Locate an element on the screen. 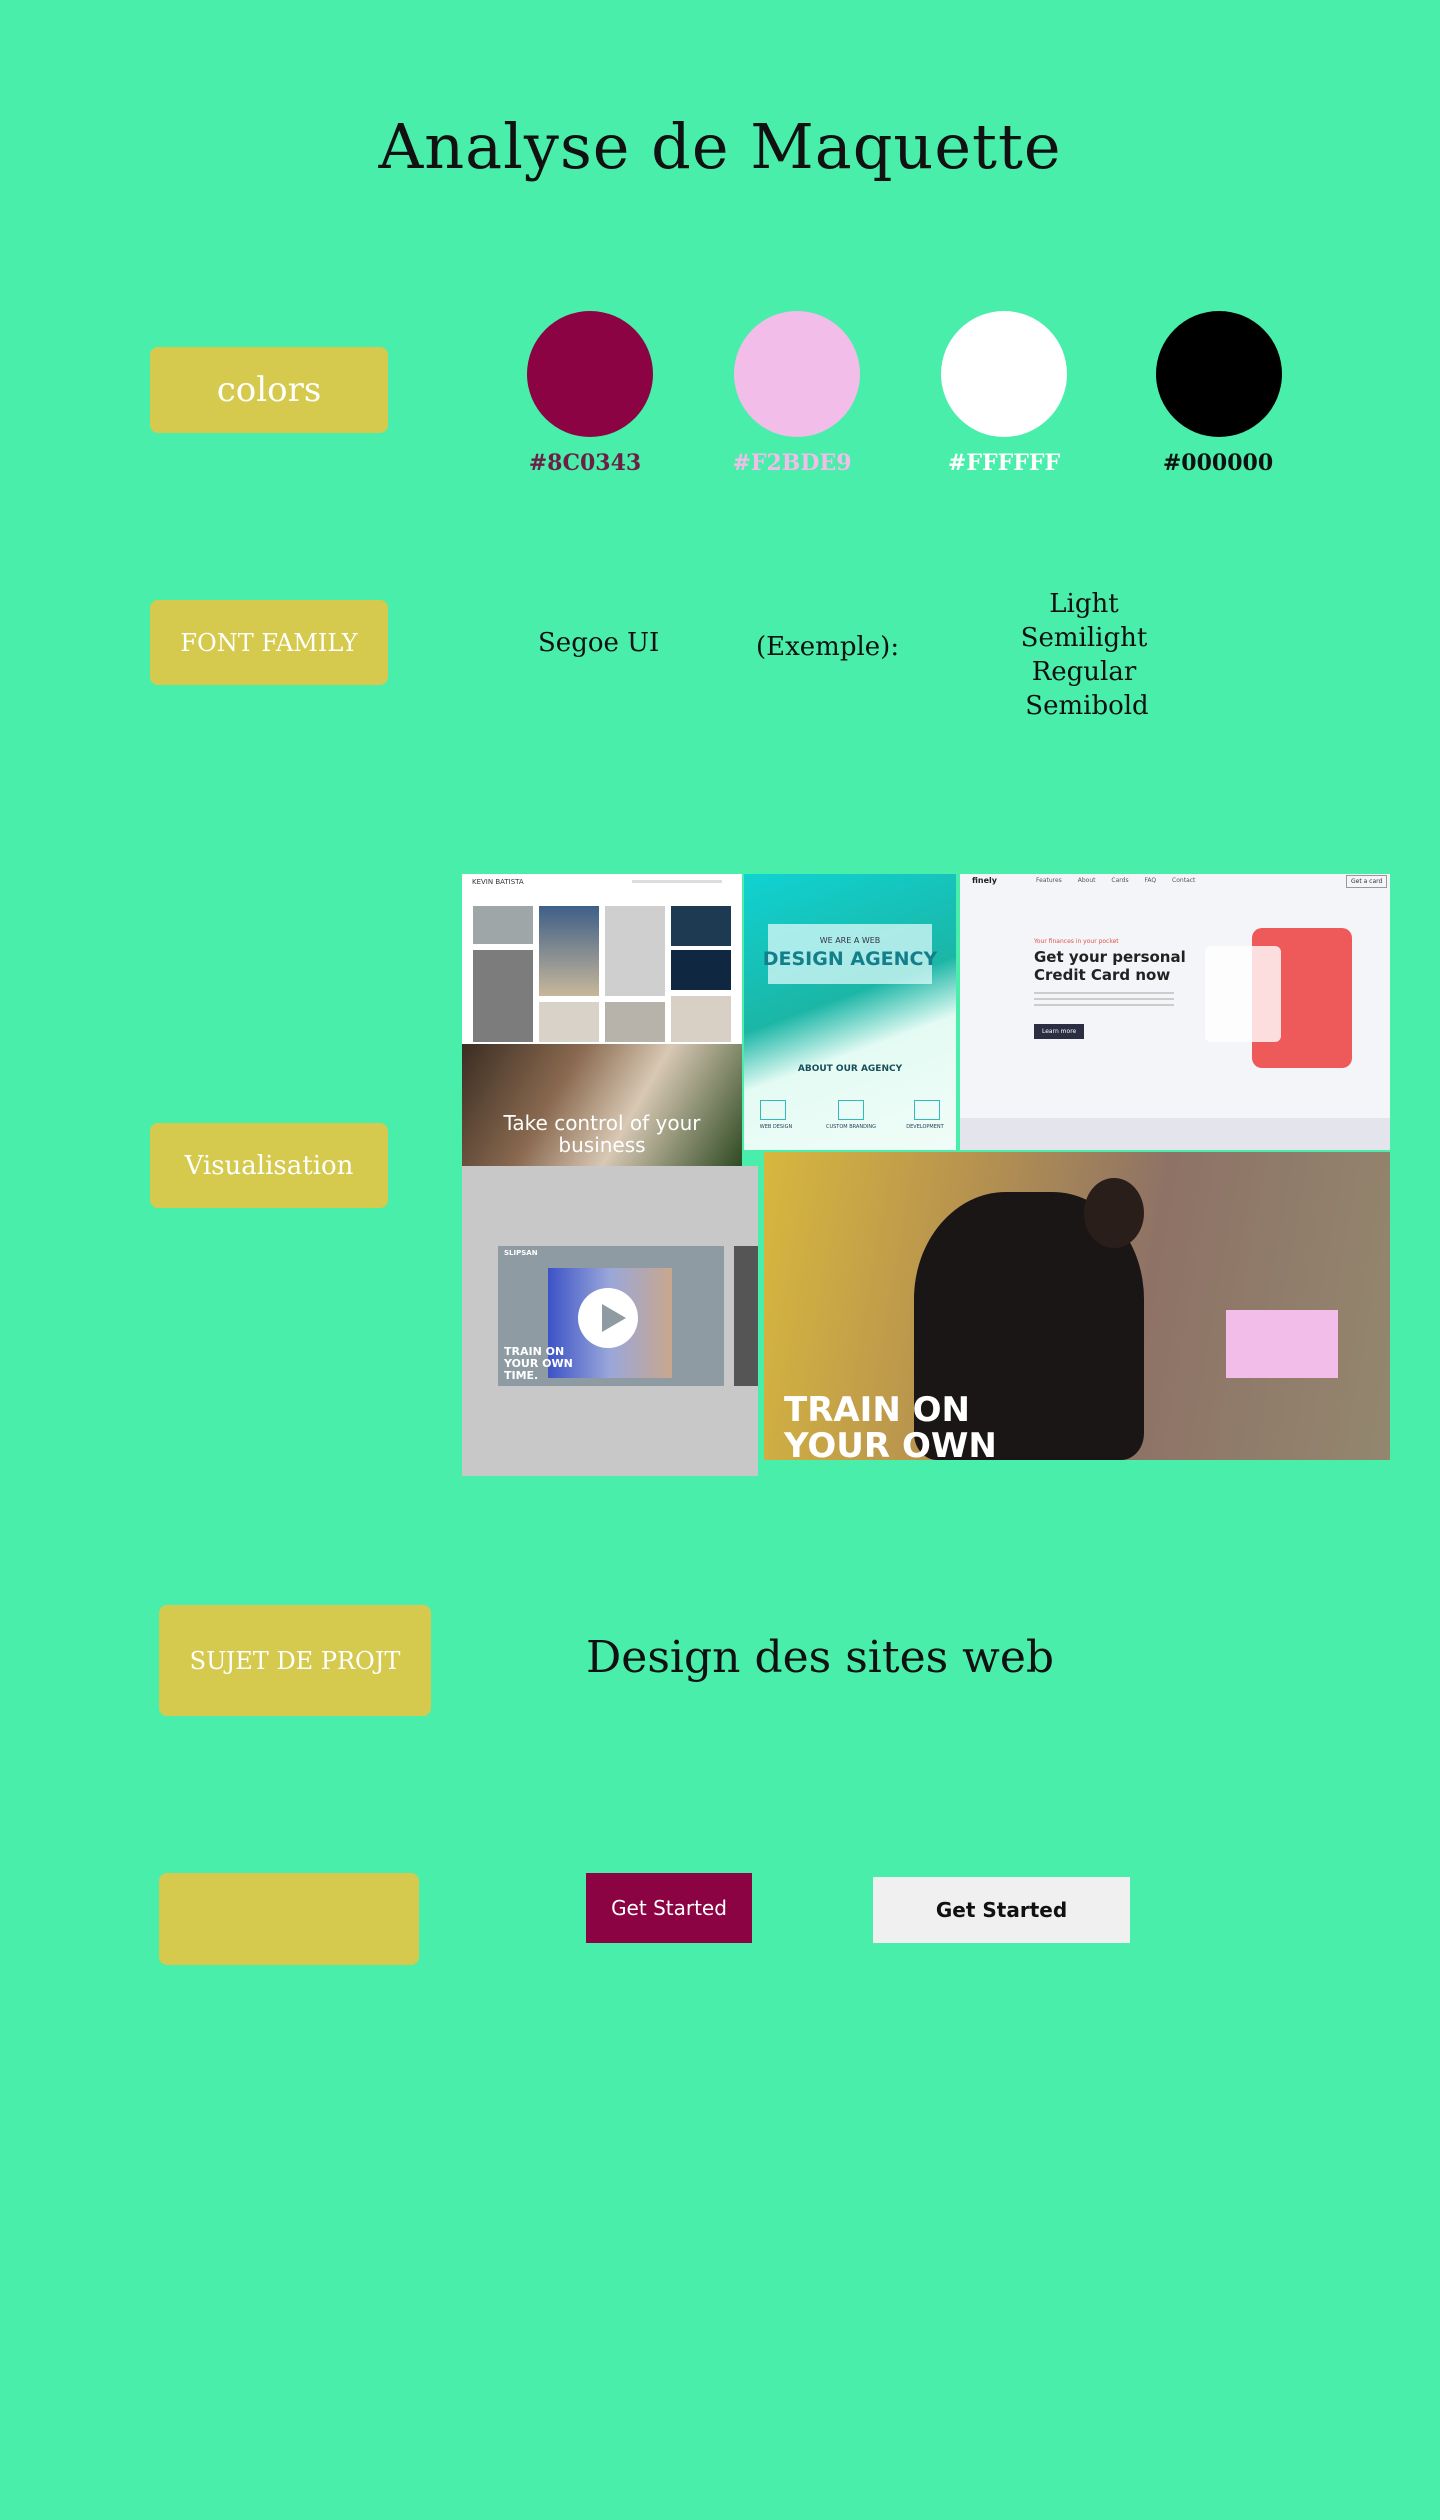 The height and width of the screenshot is (2520, 1440). project-subject: Design des sites web is located at coordinates (820, 1657).